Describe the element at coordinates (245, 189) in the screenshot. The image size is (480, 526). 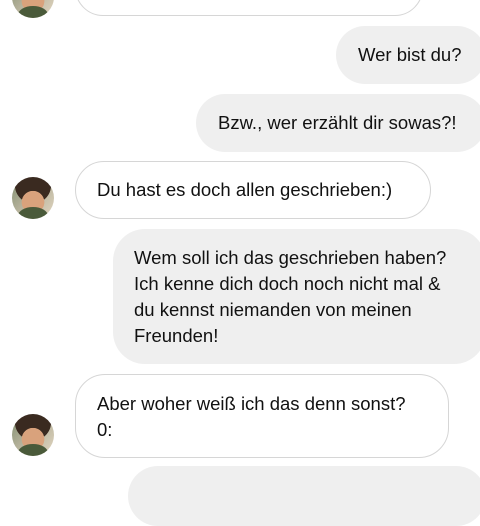
I see `message-text: Du hast es doch allen geschrieben:)` at that location.